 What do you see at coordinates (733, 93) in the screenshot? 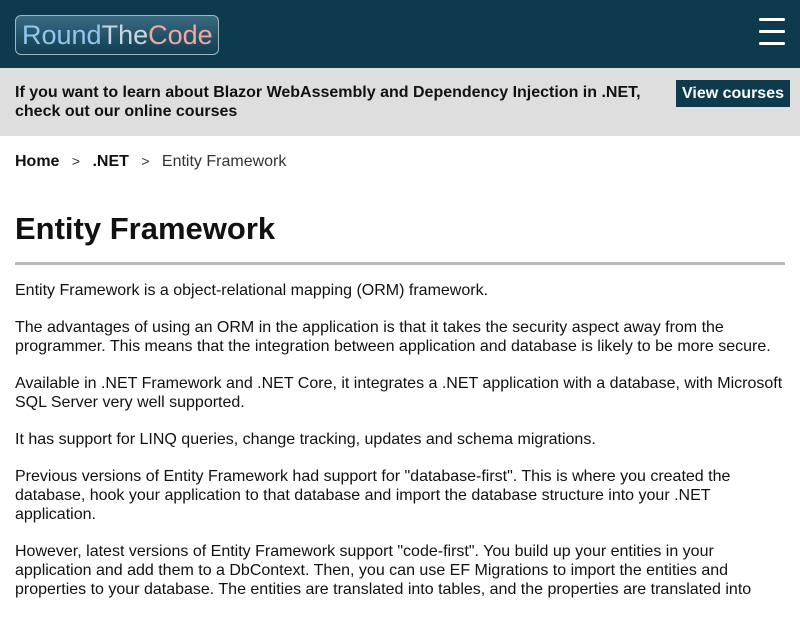
I see `view-courses-button: View courses` at bounding box center [733, 93].